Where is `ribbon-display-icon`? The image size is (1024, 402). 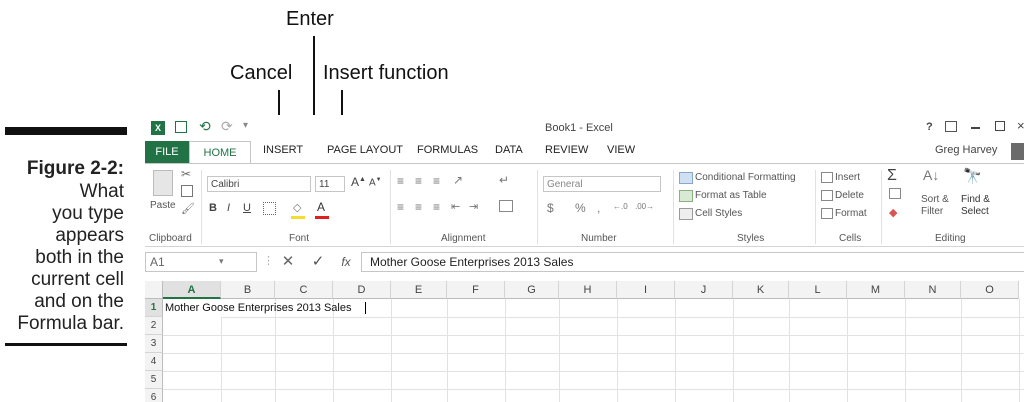
ribbon-display-icon is located at coordinates (951, 126).